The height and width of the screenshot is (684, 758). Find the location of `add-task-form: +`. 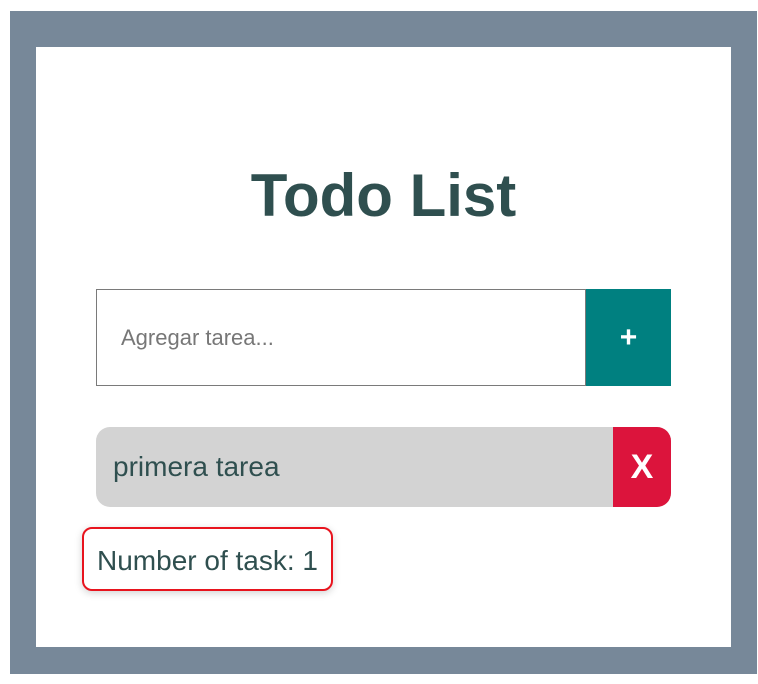

add-task-form: + is located at coordinates (383, 337).